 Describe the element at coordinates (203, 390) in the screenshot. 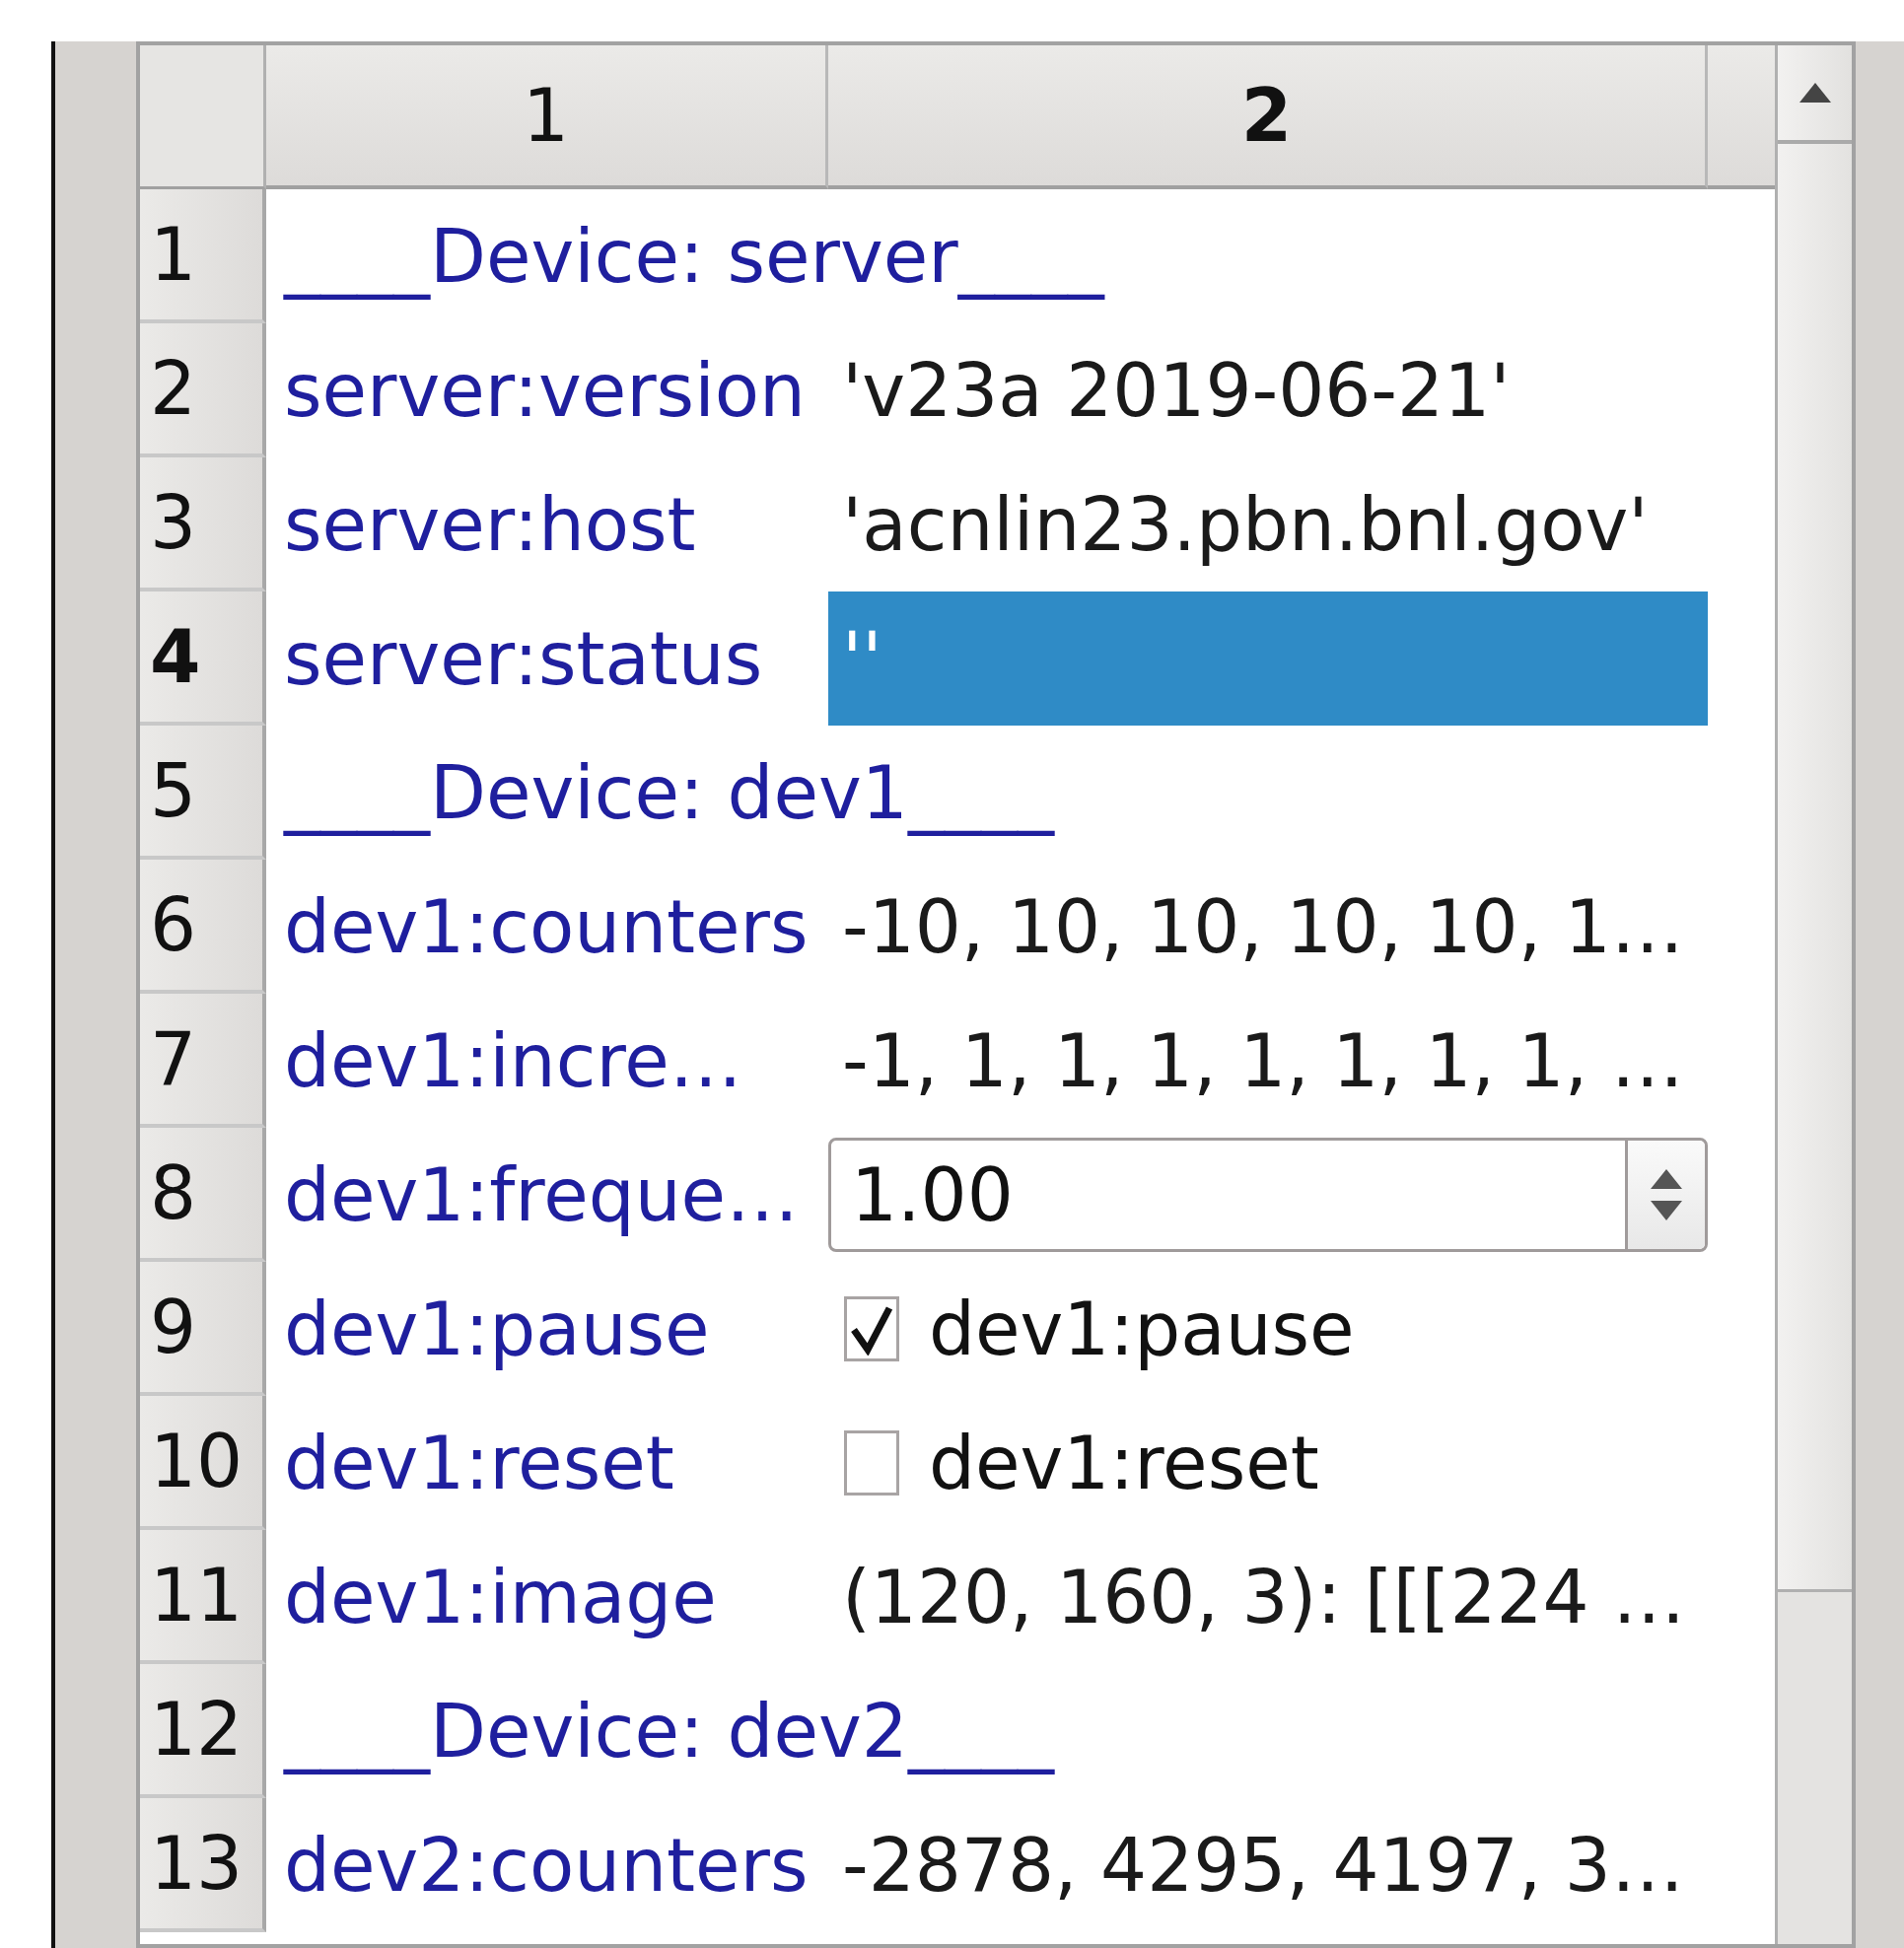

I see `row-header: 2` at that location.